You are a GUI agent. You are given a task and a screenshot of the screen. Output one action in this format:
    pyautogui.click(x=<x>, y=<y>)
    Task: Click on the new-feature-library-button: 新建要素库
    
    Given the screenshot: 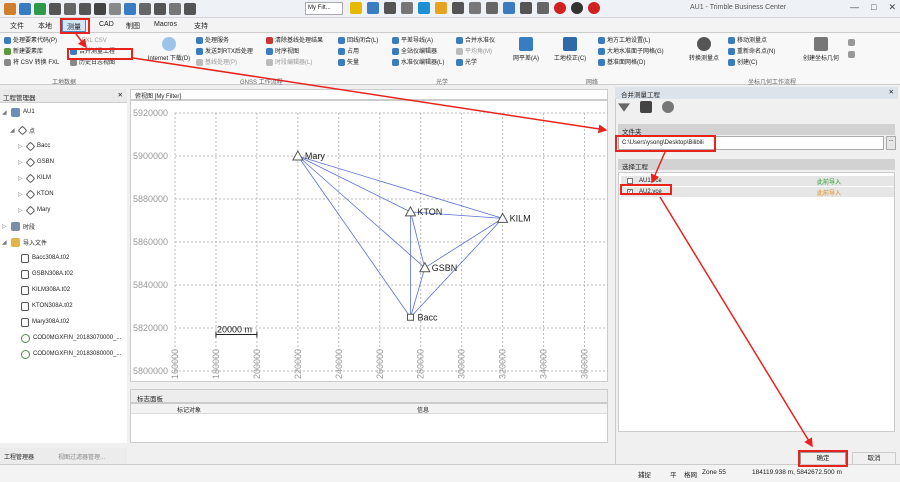 What is the action you would take?
    pyautogui.click(x=23, y=52)
    